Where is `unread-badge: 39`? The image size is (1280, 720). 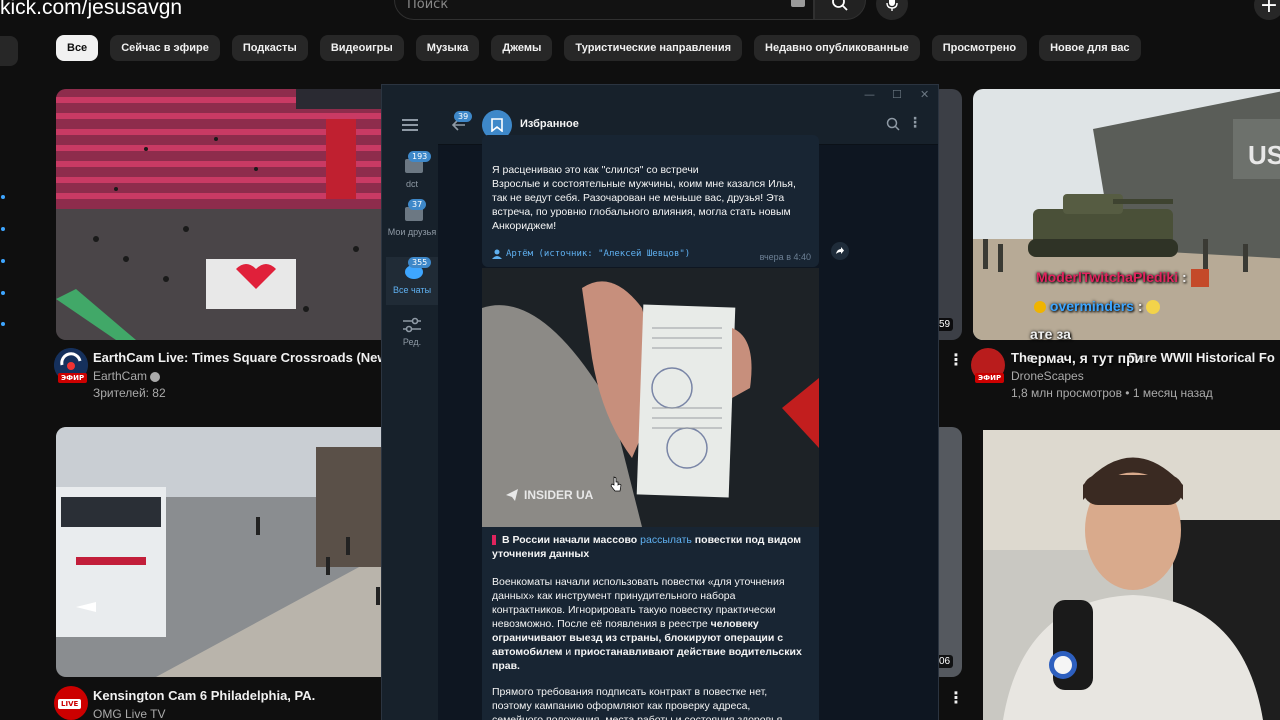
unread-badge: 39 is located at coordinates (463, 116).